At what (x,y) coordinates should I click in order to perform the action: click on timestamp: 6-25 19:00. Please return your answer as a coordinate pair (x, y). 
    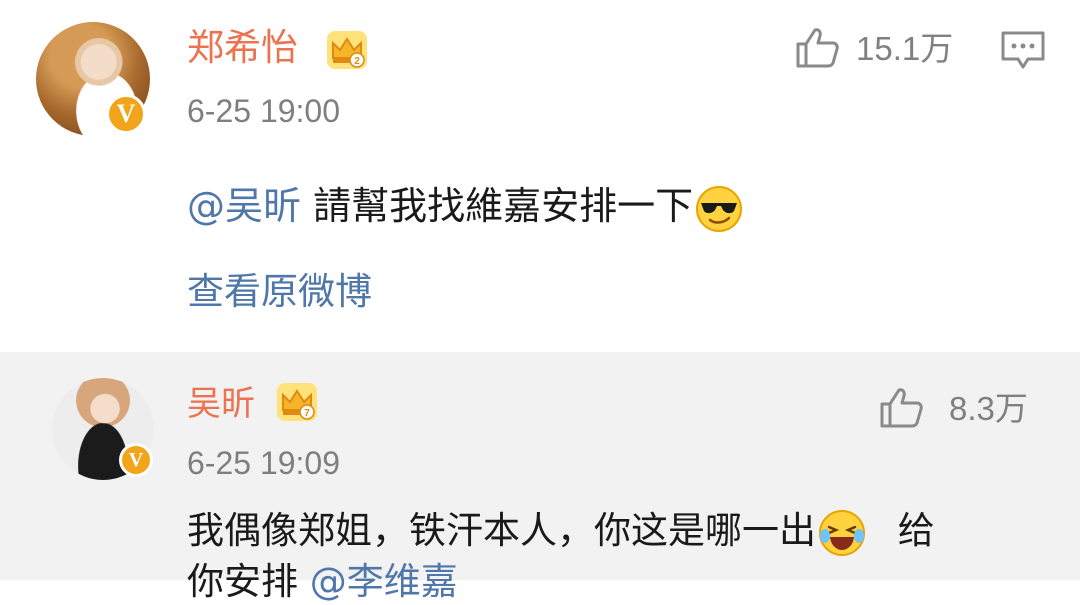
    Looking at the image, I should click on (264, 111).